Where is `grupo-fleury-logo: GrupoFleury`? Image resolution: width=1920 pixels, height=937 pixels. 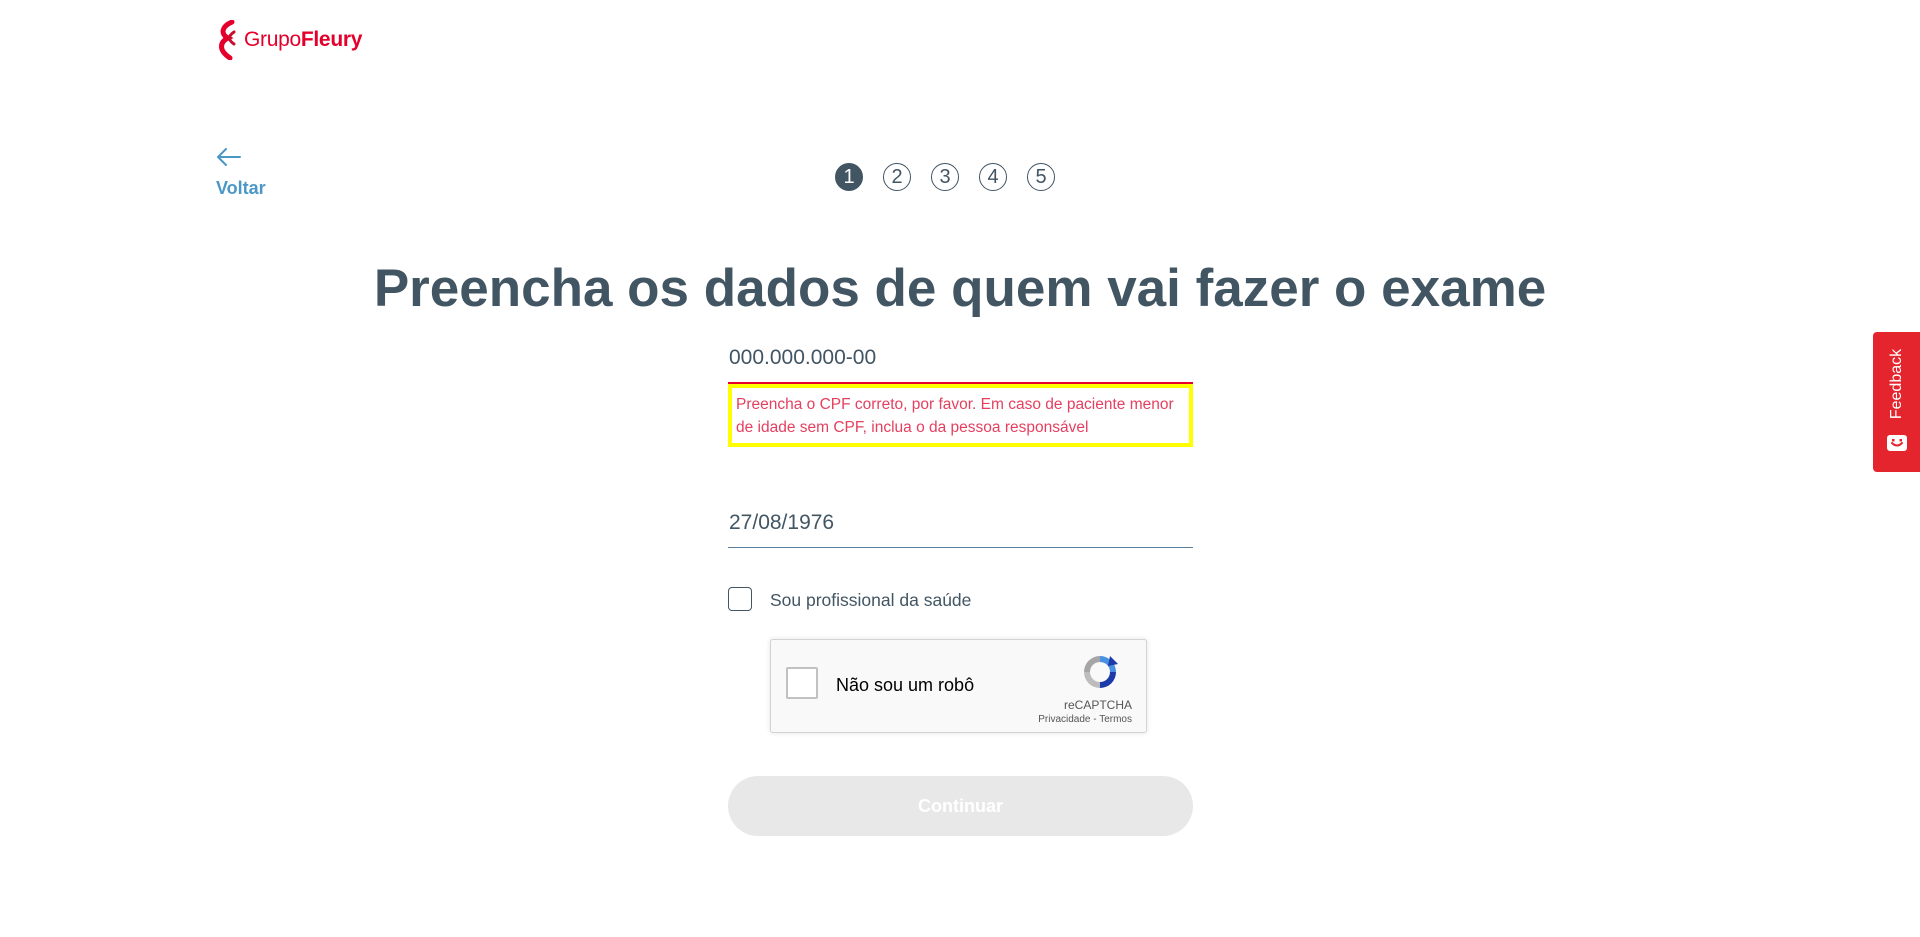
grupo-fleury-logo: GrupoFleury is located at coordinates (289, 40).